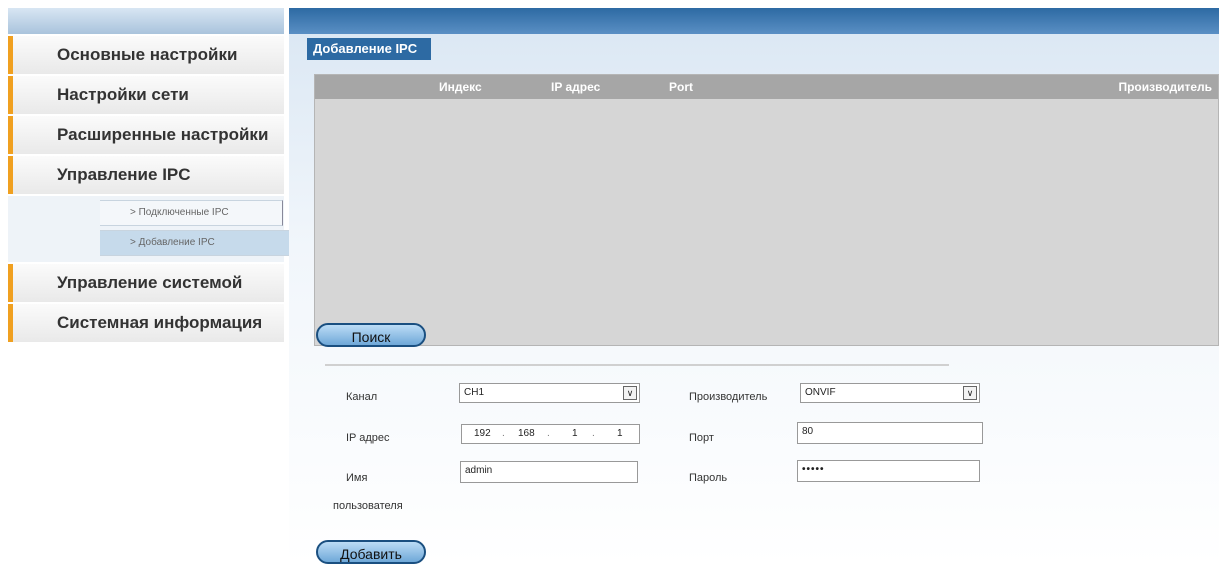 The height and width of the screenshot is (566, 1219). I want to click on username-input: admin, so click(549, 472).